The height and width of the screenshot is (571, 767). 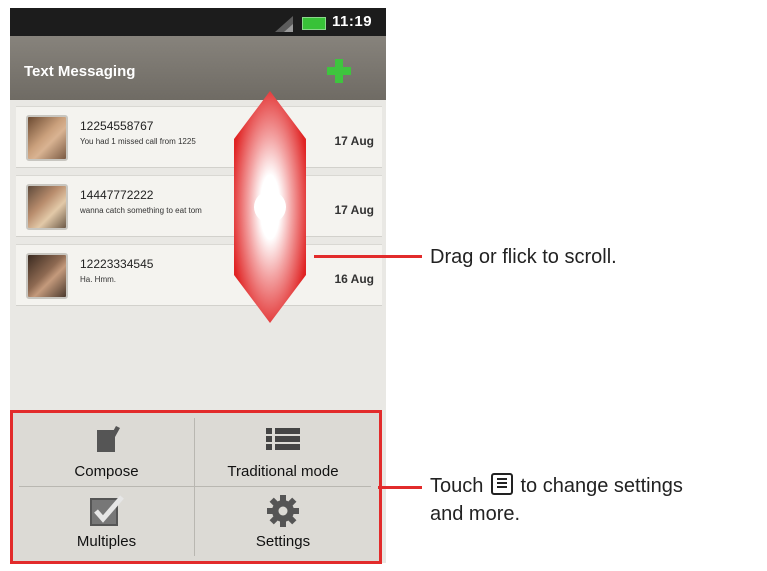 I want to click on thread-preview: You had 1 missed call from 1225, so click(x=138, y=141).